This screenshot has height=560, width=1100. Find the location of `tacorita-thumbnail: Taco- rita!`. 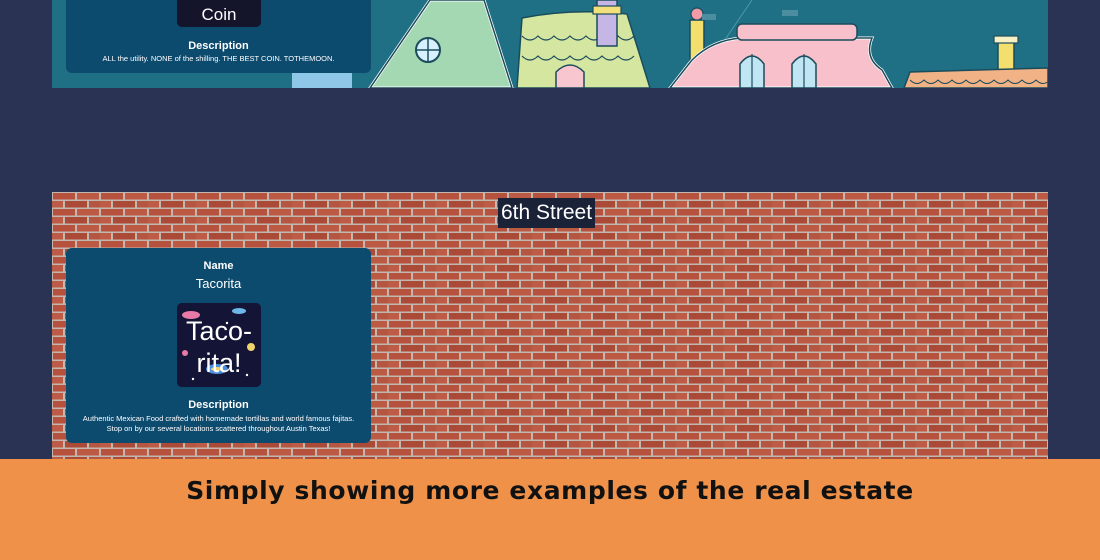

tacorita-thumbnail: Taco- rita! is located at coordinates (219, 345).